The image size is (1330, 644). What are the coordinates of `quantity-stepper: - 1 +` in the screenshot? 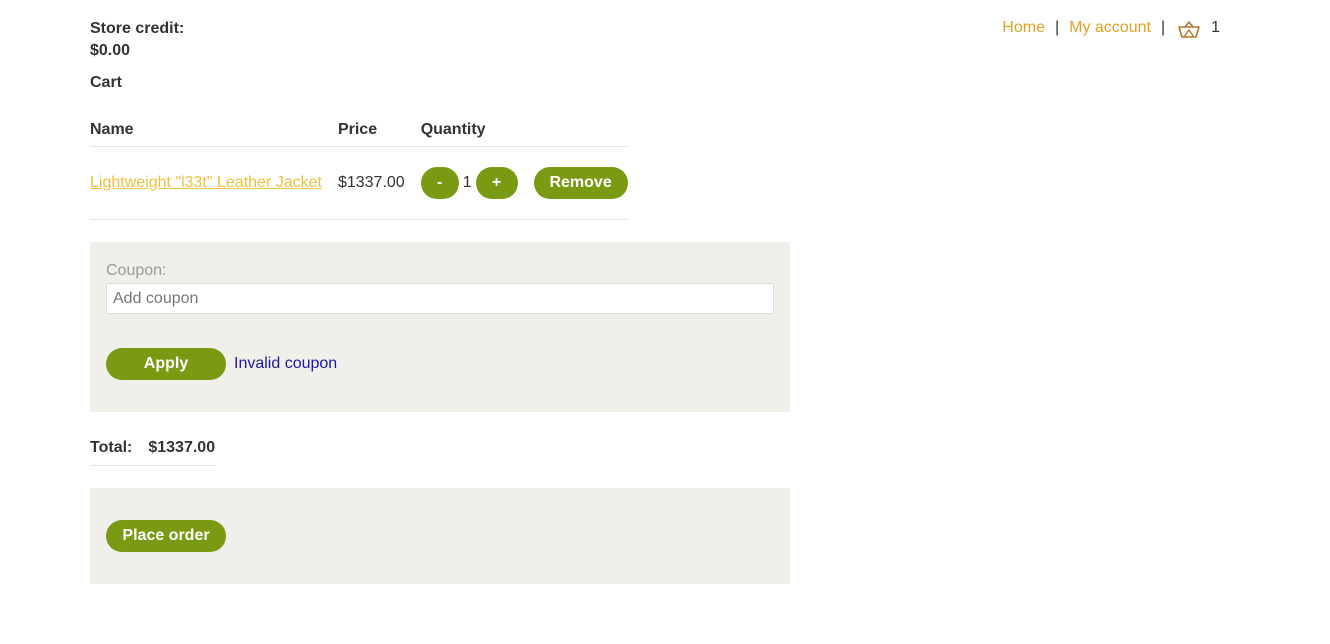 It's located at (469, 183).